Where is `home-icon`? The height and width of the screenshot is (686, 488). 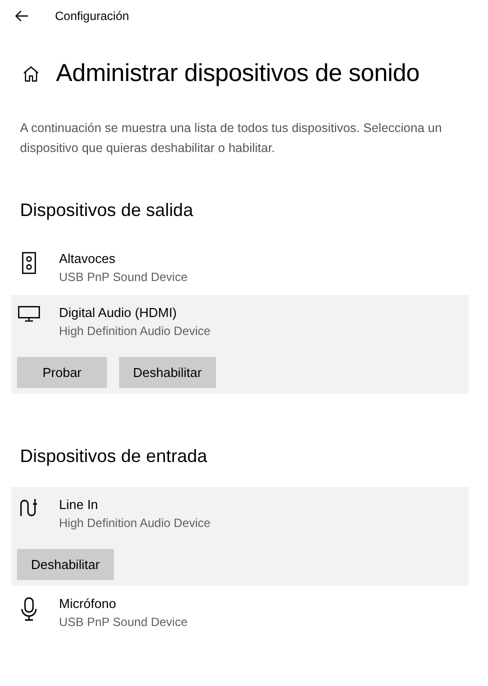
home-icon is located at coordinates (31, 74).